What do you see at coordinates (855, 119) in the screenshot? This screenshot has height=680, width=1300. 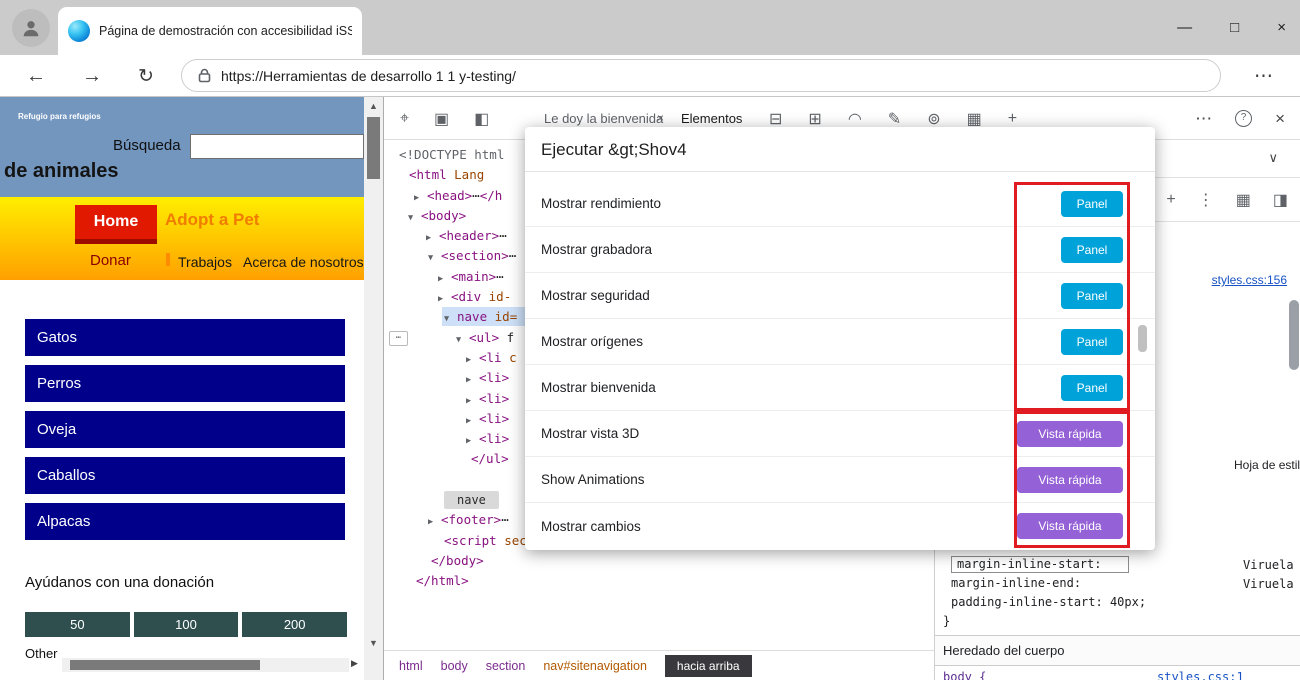 I see `network-icon: ◠` at bounding box center [855, 119].